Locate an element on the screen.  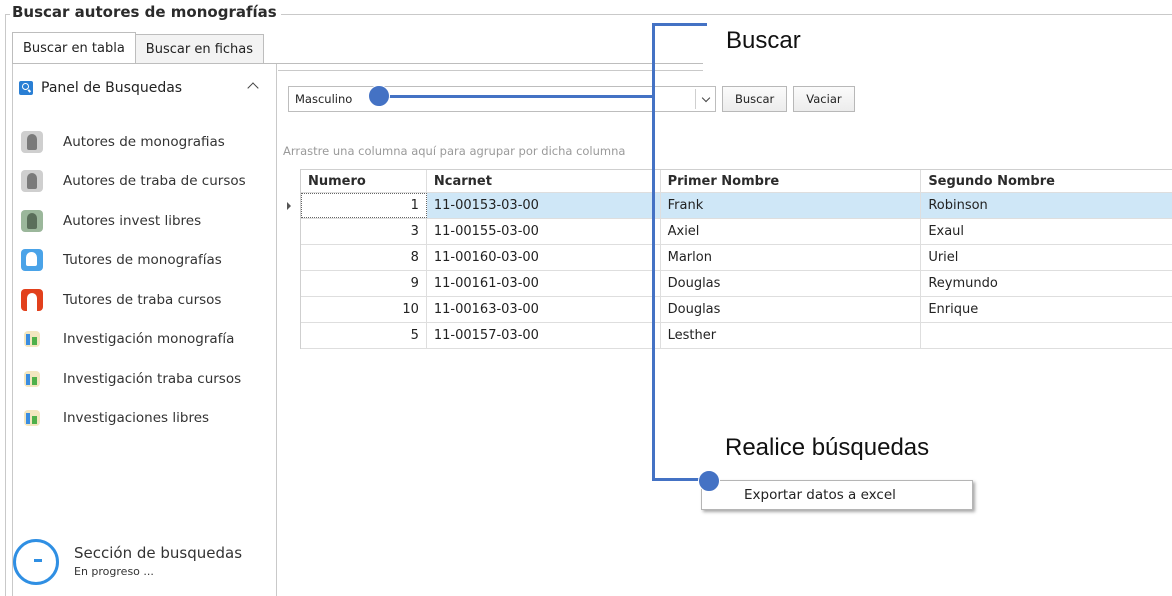
nav-item-investigacion-traba-cursos: Investigación traba cursos is located at coordinates (133, 379).